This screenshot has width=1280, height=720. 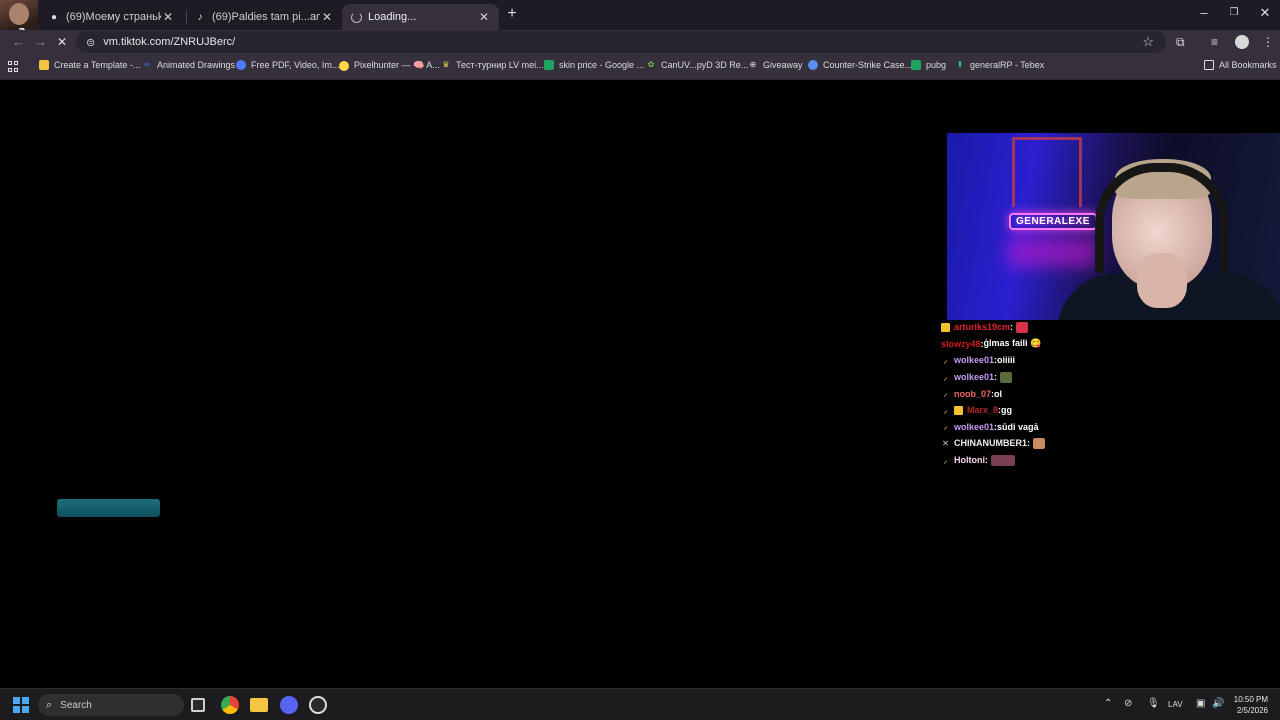 What do you see at coordinates (196, 65) in the screenshot?
I see `bookmark-label: Animated Drawings` at bounding box center [196, 65].